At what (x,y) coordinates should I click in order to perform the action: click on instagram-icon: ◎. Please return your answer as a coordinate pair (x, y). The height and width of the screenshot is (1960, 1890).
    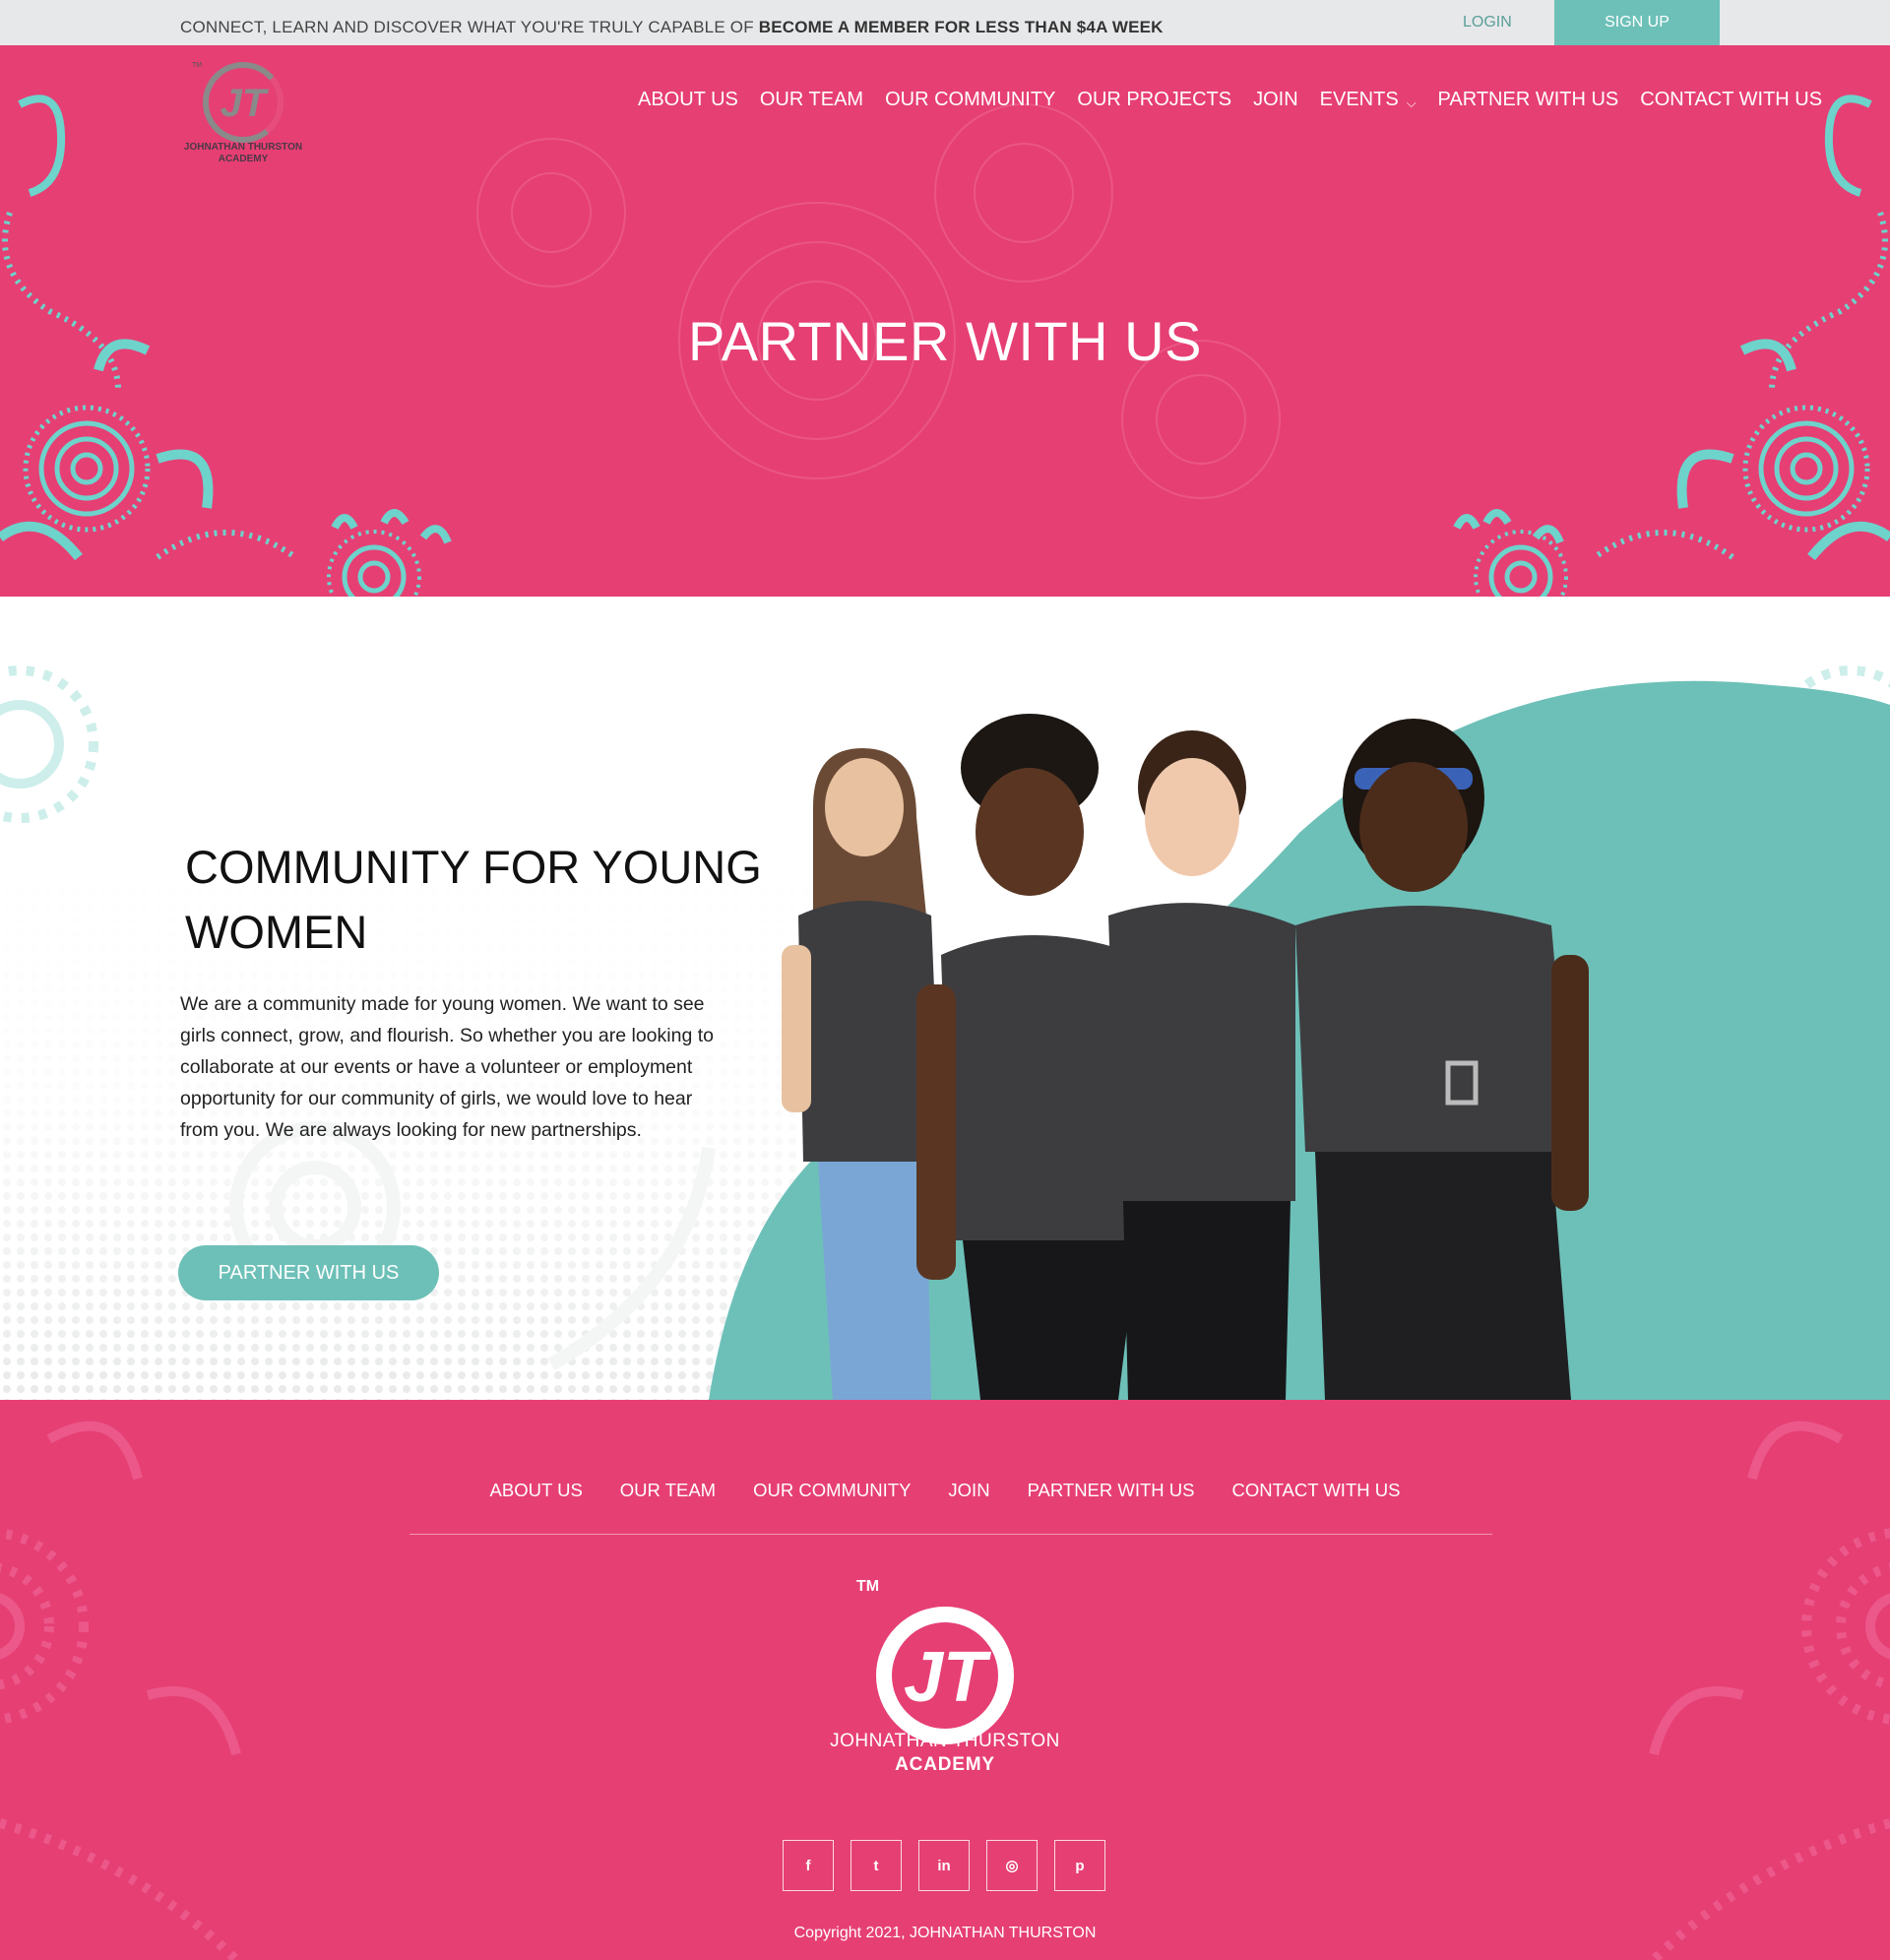
    Looking at the image, I should click on (1012, 1865).